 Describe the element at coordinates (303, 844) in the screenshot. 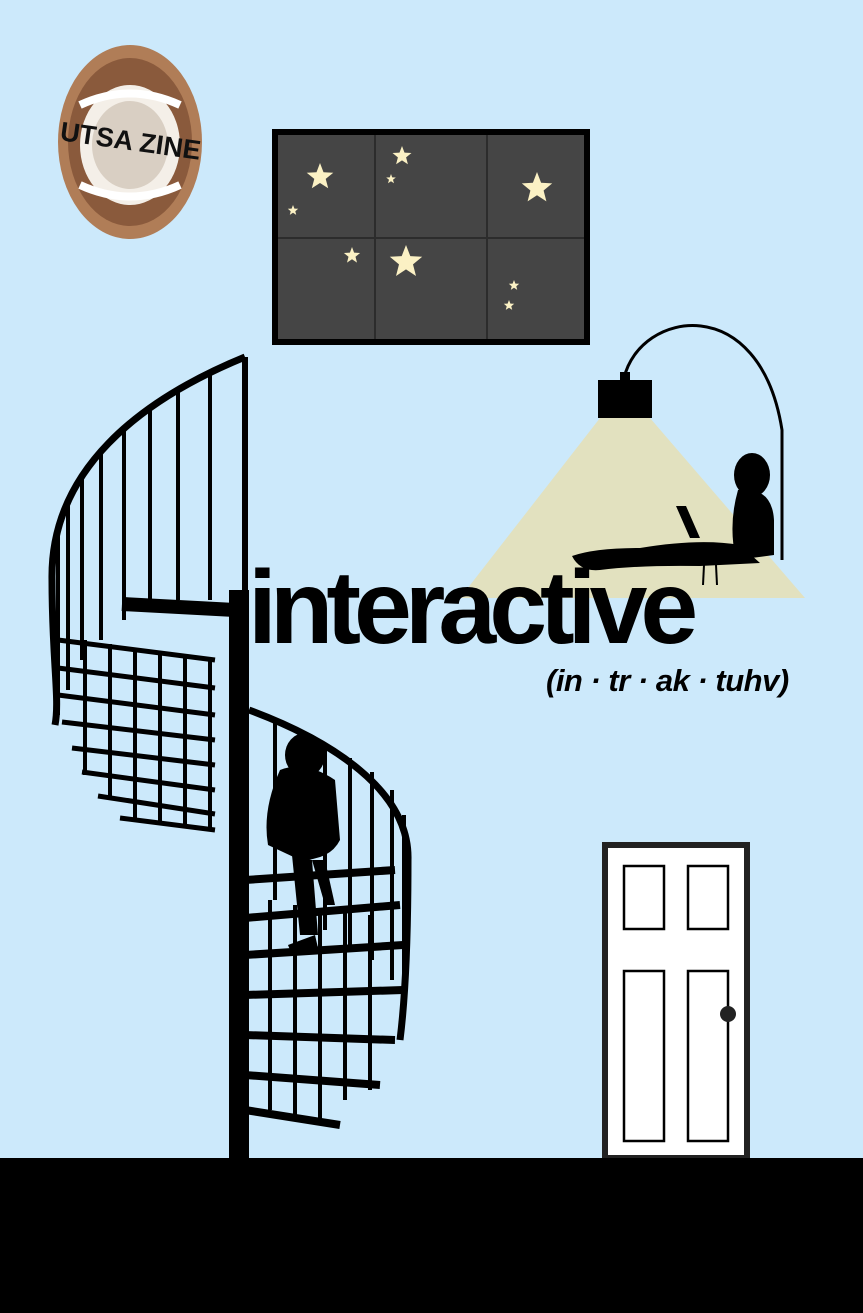

I see `sitting-person-icon` at that location.